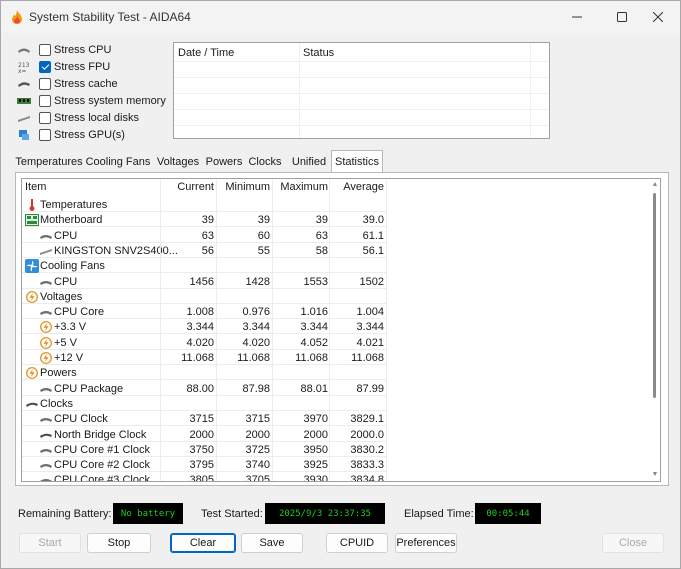  What do you see at coordinates (50, 543) in the screenshot?
I see `start-button: Start` at bounding box center [50, 543].